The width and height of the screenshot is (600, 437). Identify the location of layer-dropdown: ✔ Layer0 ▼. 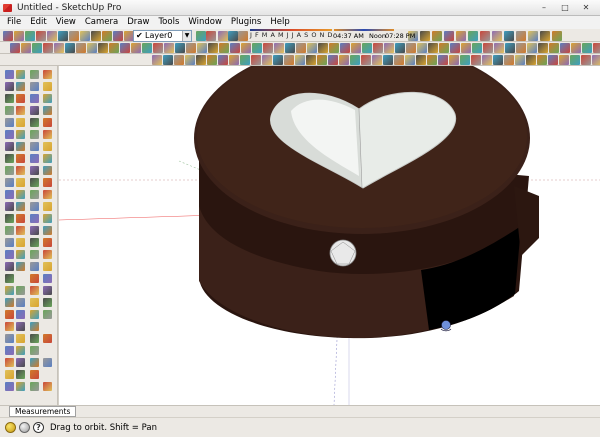
(162, 36).